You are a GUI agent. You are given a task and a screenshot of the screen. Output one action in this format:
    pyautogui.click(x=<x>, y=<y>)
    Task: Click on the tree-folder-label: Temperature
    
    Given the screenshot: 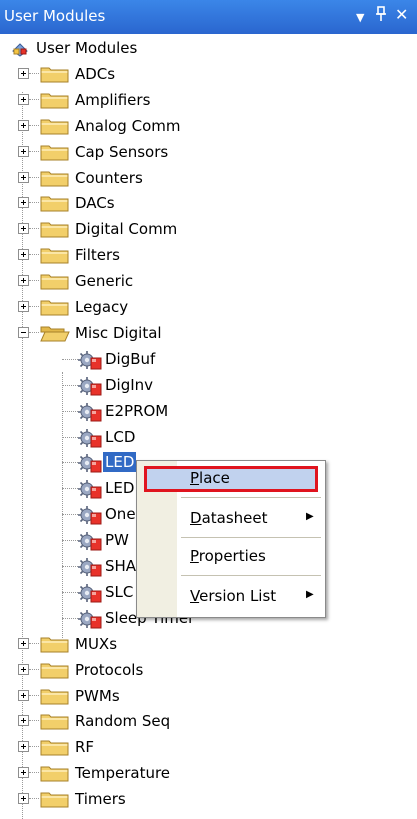 What is the action you would take?
    pyautogui.click(x=123, y=773)
    